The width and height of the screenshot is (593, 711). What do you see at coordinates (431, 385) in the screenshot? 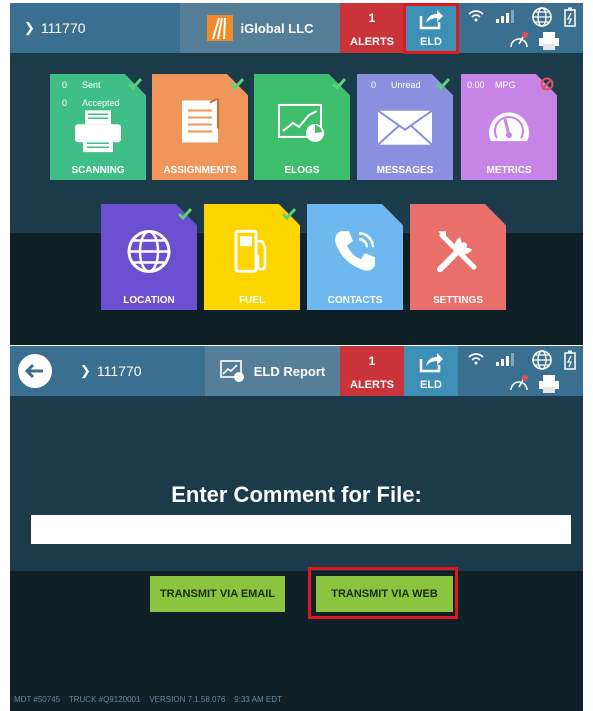
I see `report-eld-label: ELD` at bounding box center [431, 385].